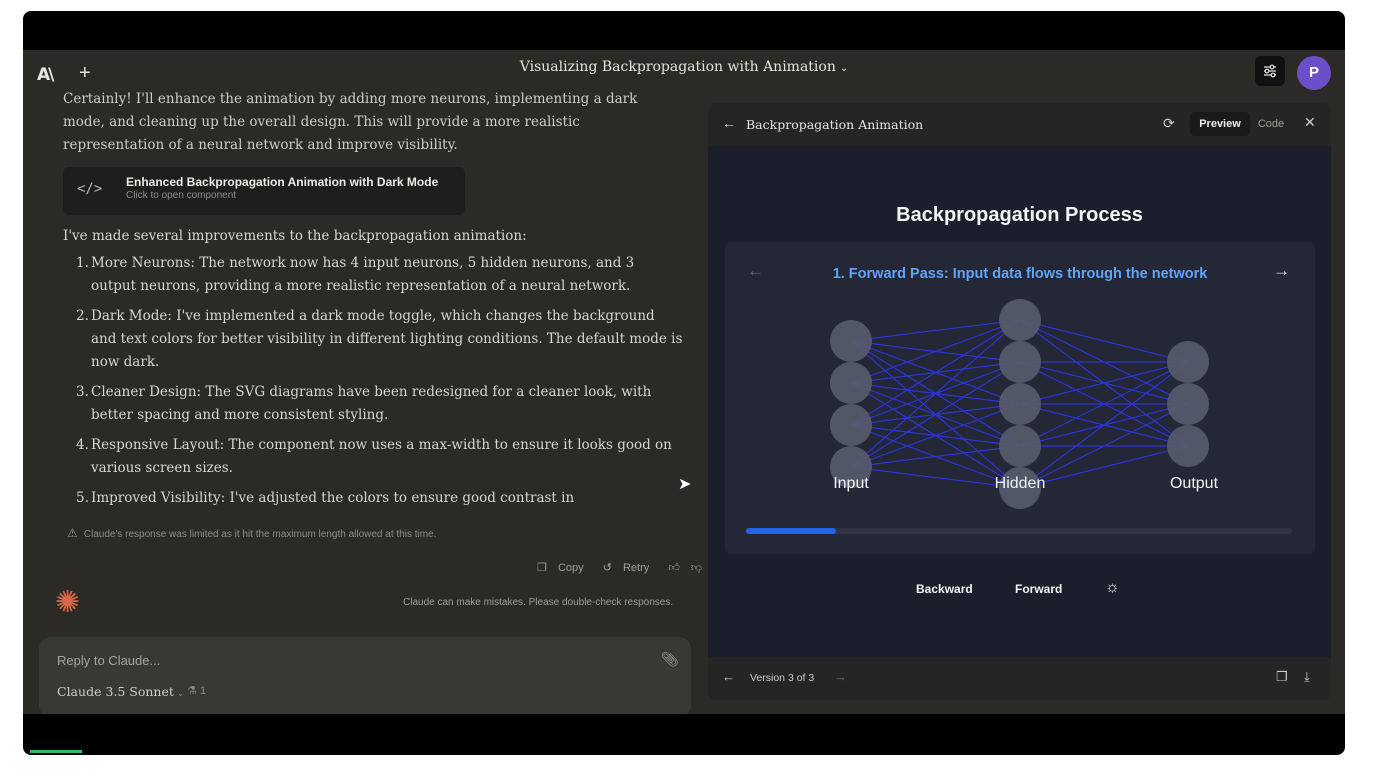 The width and height of the screenshot is (1377, 779). I want to click on warning-icon: ⚠, so click(72, 533).